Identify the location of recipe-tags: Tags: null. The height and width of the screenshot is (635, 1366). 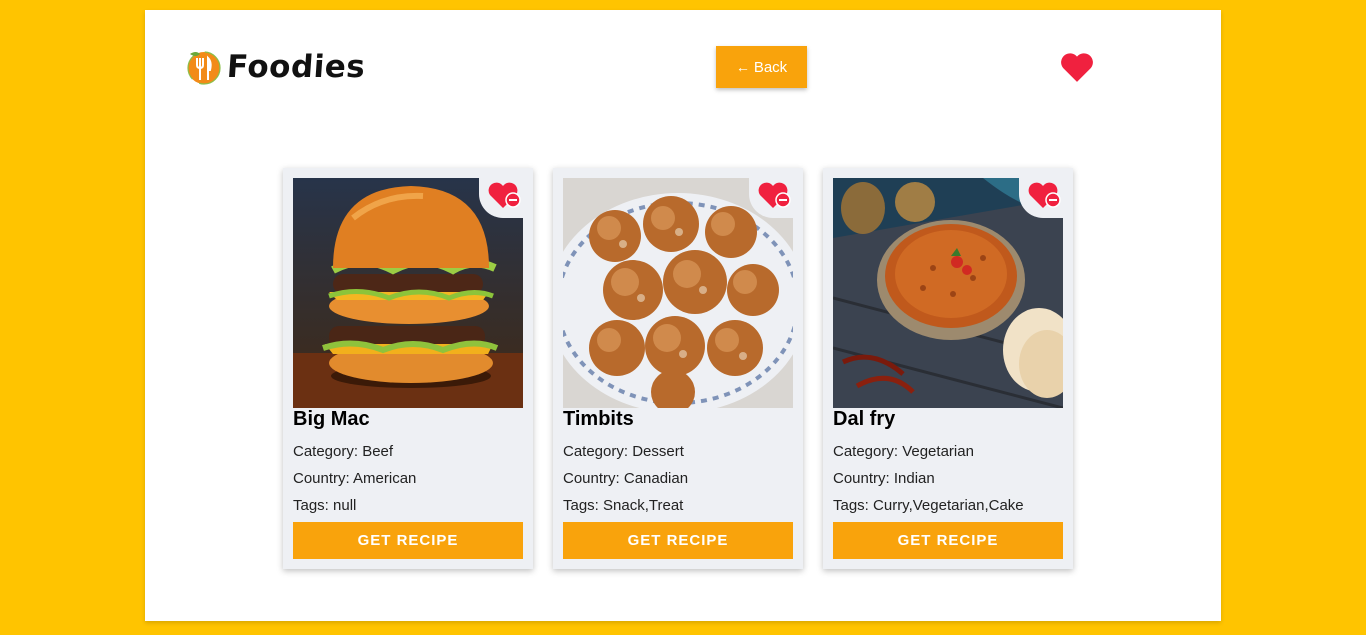
(325, 505).